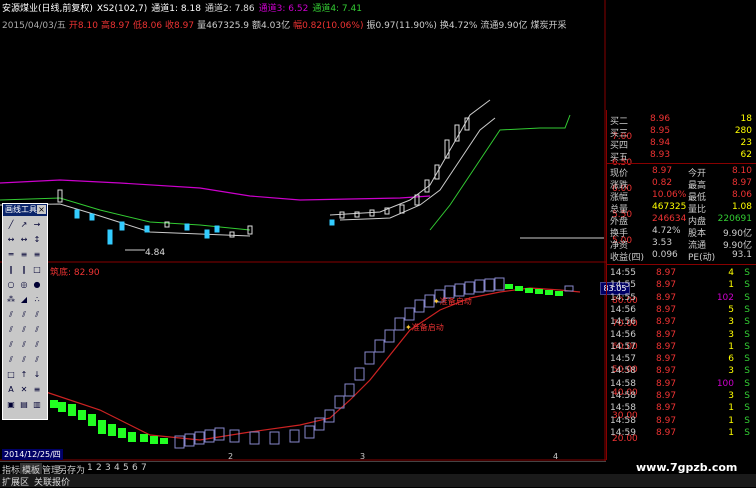  Describe the element at coordinates (24, 405) in the screenshot. I see `drawing-tool-icon: ▤` at that location.